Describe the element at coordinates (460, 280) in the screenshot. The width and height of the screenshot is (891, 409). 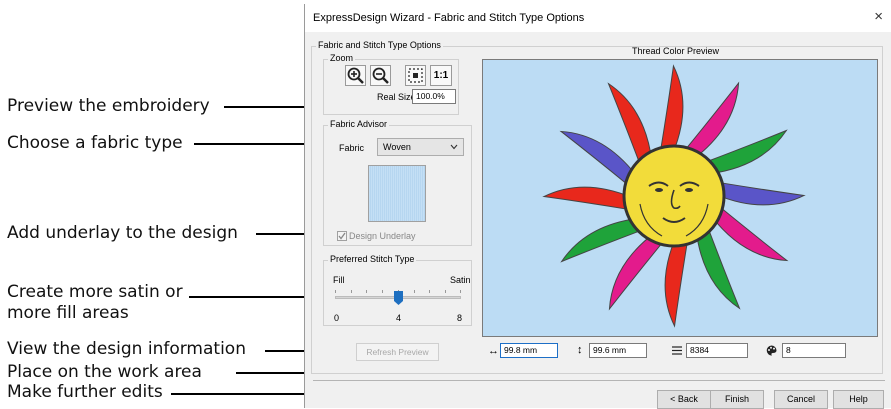
I see `satin-label: Satin` at that location.